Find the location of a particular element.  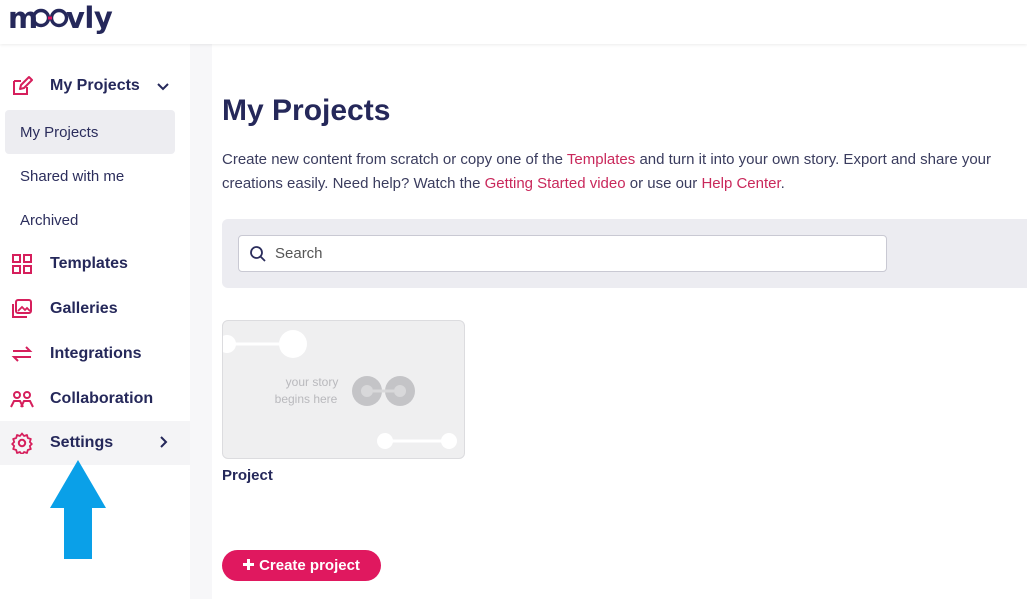

create-project-label: Create project is located at coordinates (309, 565).